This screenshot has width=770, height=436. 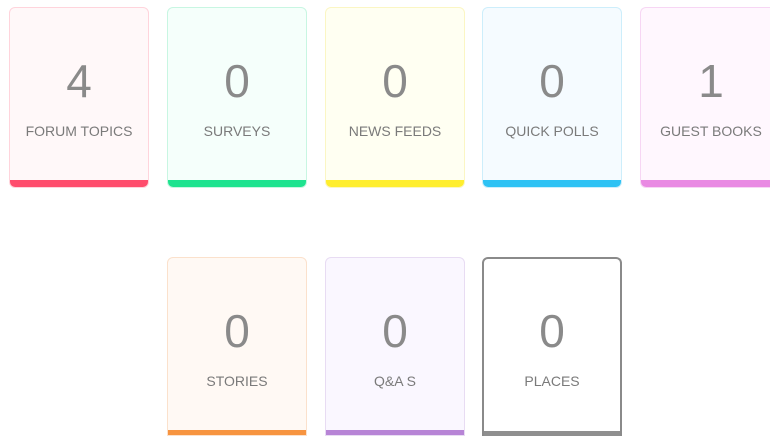 I want to click on qa-count: 0, so click(x=395, y=331).